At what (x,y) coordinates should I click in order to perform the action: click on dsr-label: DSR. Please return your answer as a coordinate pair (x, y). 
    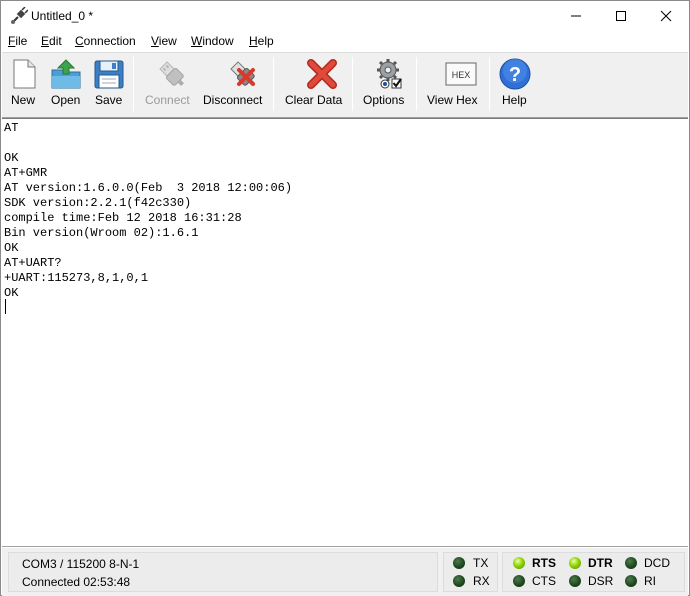
    Looking at the image, I should click on (601, 581).